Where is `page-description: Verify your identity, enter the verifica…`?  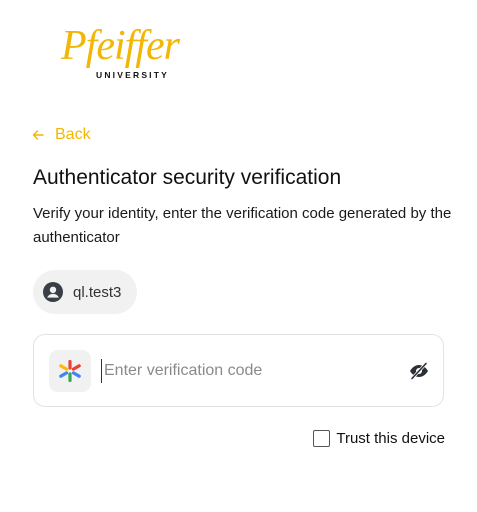
page-description: Verify your identity, enter the verifica… is located at coordinates (242, 225).